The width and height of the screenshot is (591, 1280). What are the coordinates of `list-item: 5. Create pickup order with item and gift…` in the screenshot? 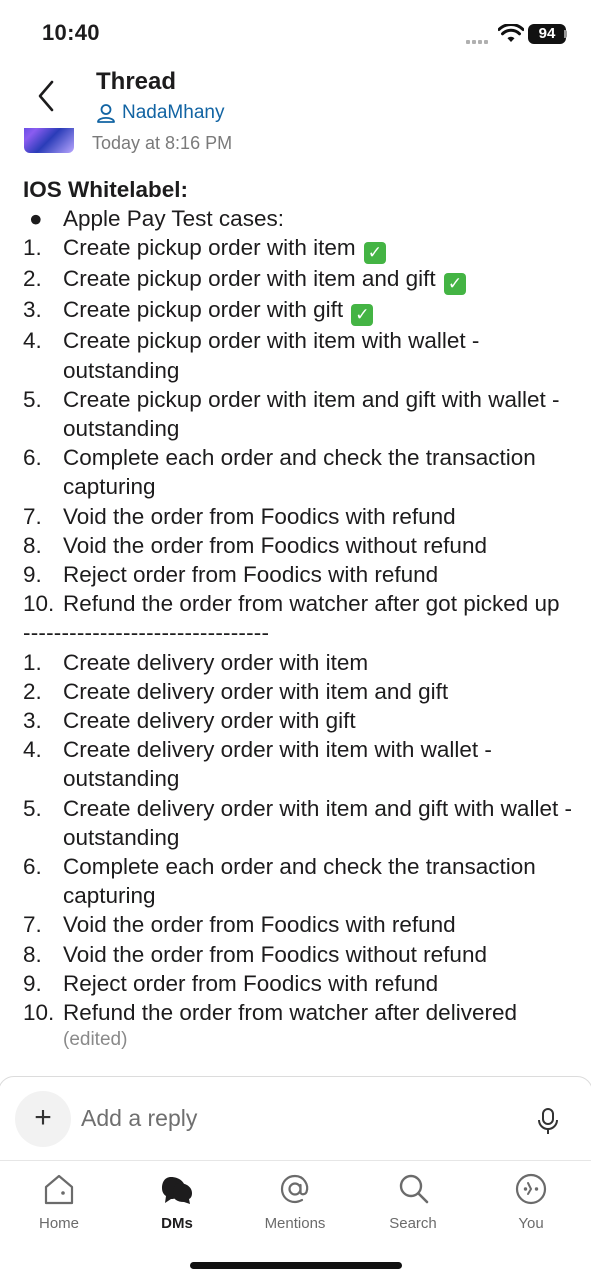 It's located at (303, 414).